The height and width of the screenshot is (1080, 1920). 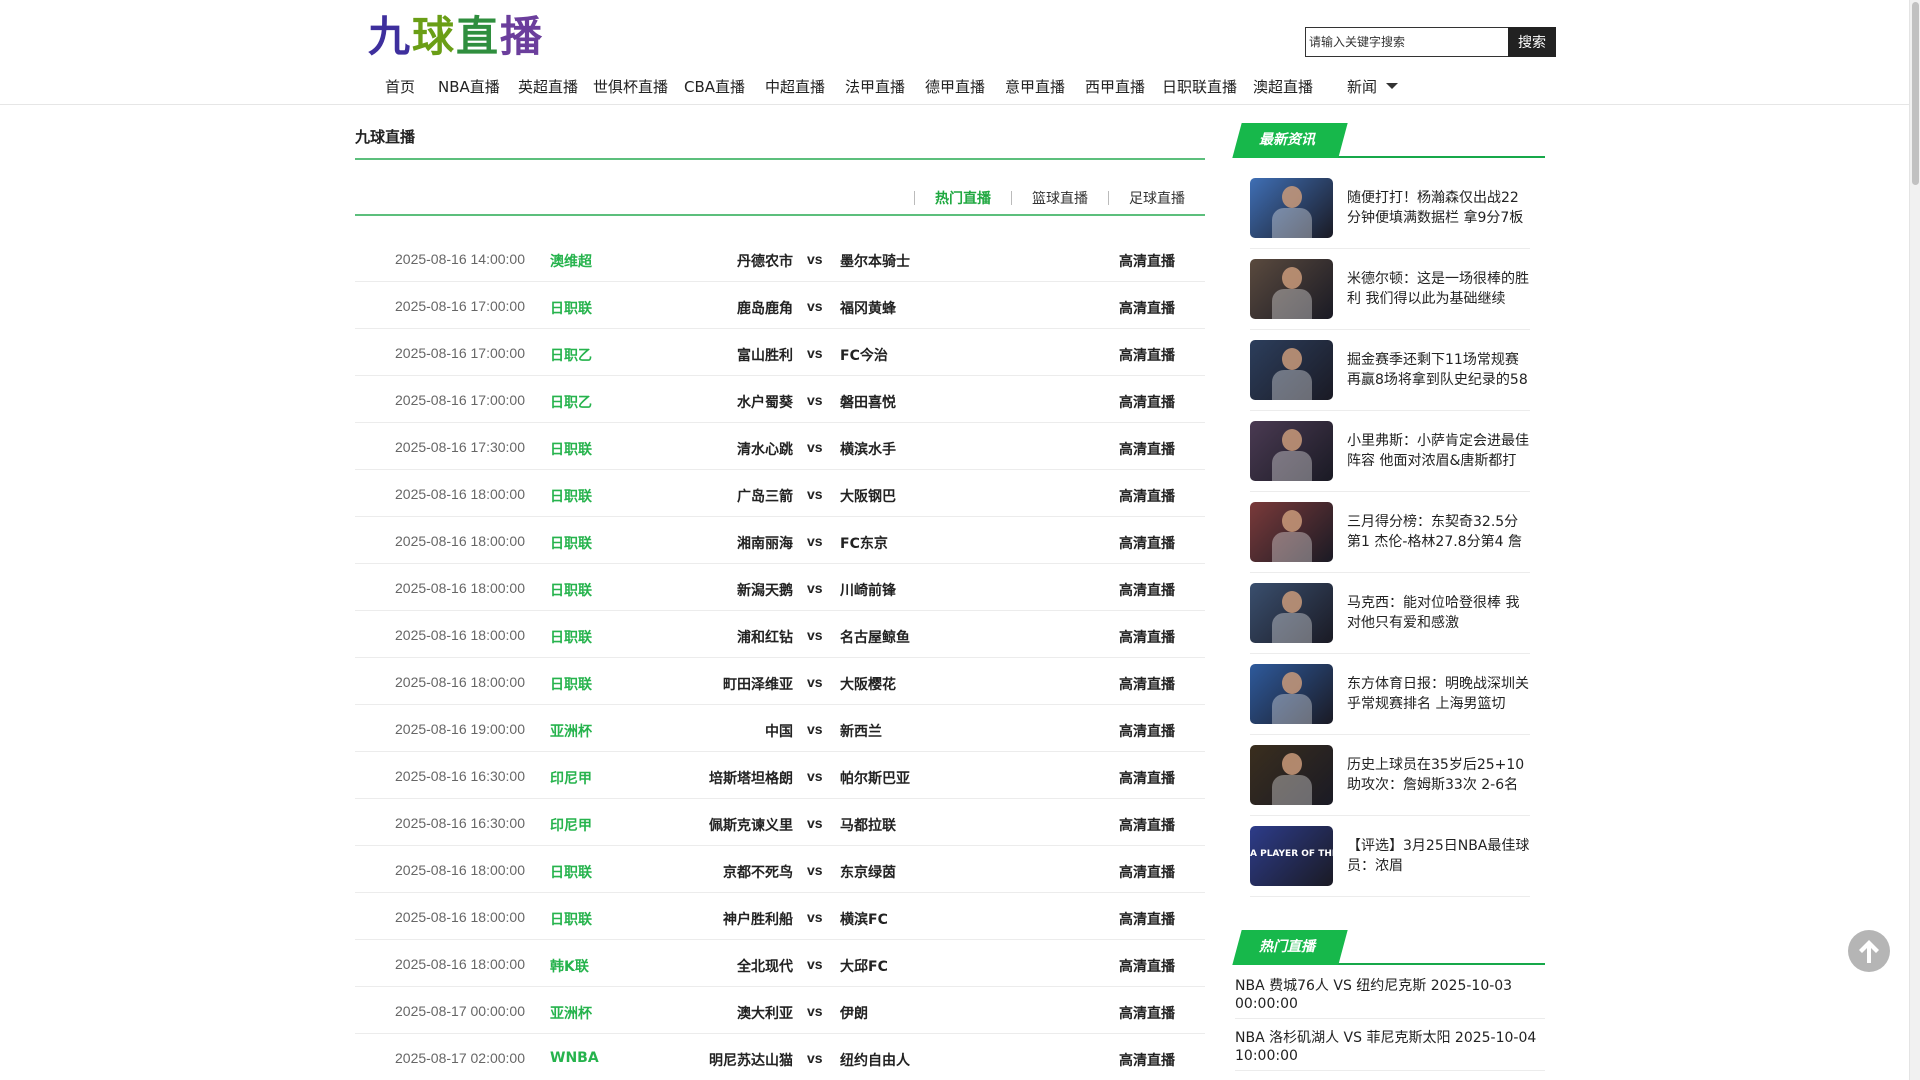 What do you see at coordinates (1869, 951) in the screenshot?
I see `back-to-top-button` at bounding box center [1869, 951].